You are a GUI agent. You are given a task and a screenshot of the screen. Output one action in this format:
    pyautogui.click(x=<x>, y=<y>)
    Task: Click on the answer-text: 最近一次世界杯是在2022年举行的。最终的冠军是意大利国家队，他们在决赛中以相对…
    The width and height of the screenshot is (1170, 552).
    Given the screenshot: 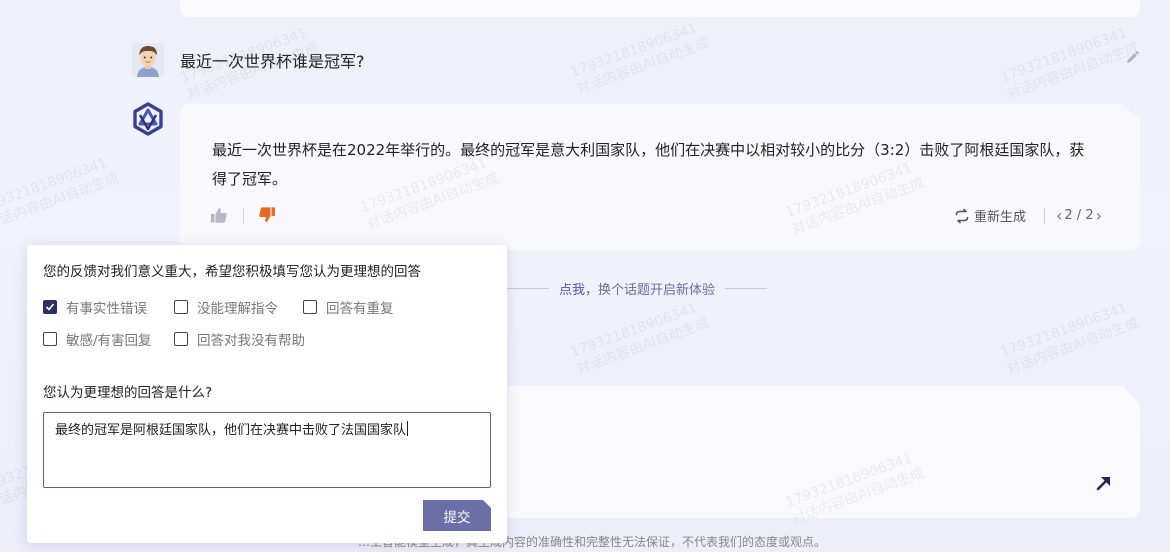 What is the action you would take?
    pyautogui.click(x=648, y=164)
    